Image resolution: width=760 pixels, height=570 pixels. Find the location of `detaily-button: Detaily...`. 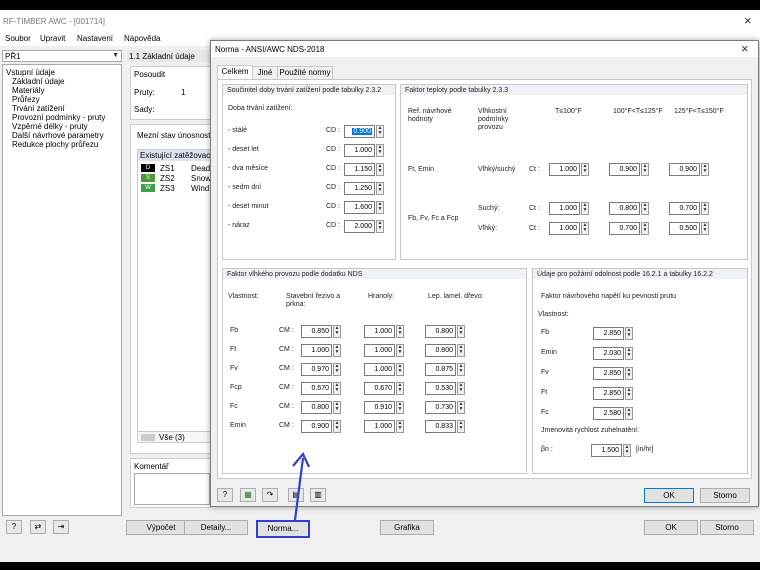

detaily-button: Detaily... is located at coordinates (216, 527).